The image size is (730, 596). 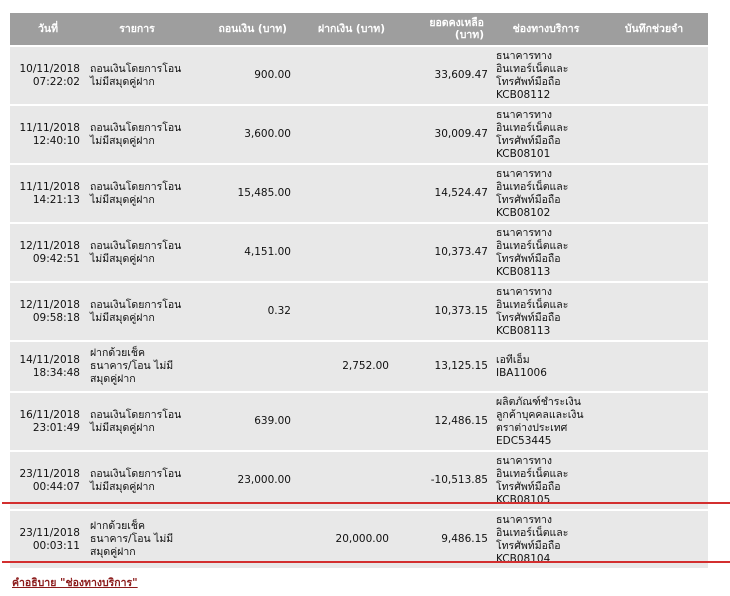 I want to click on date-cell: 14/11/2018 18:34:48, so click(x=48, y=366).